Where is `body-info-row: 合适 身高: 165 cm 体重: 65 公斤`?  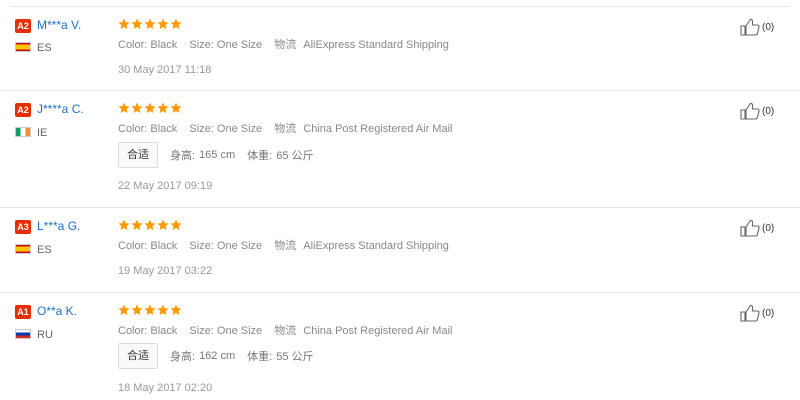
body-info-row: 合适 身高: 165 cm 体重: 65 公斤 is located at coordinates (222, 155).